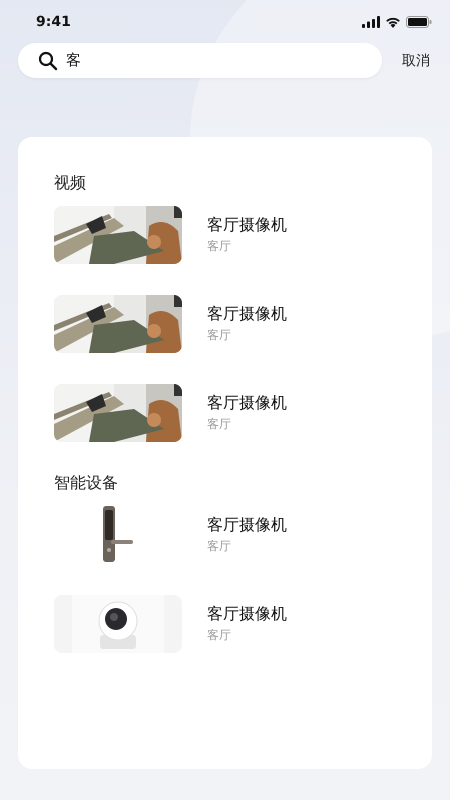 The width and height of the screenshot is (450, 800). Describe the element at coordinates (419, 22) in the screenshot. I see `battery-icon` at that location.